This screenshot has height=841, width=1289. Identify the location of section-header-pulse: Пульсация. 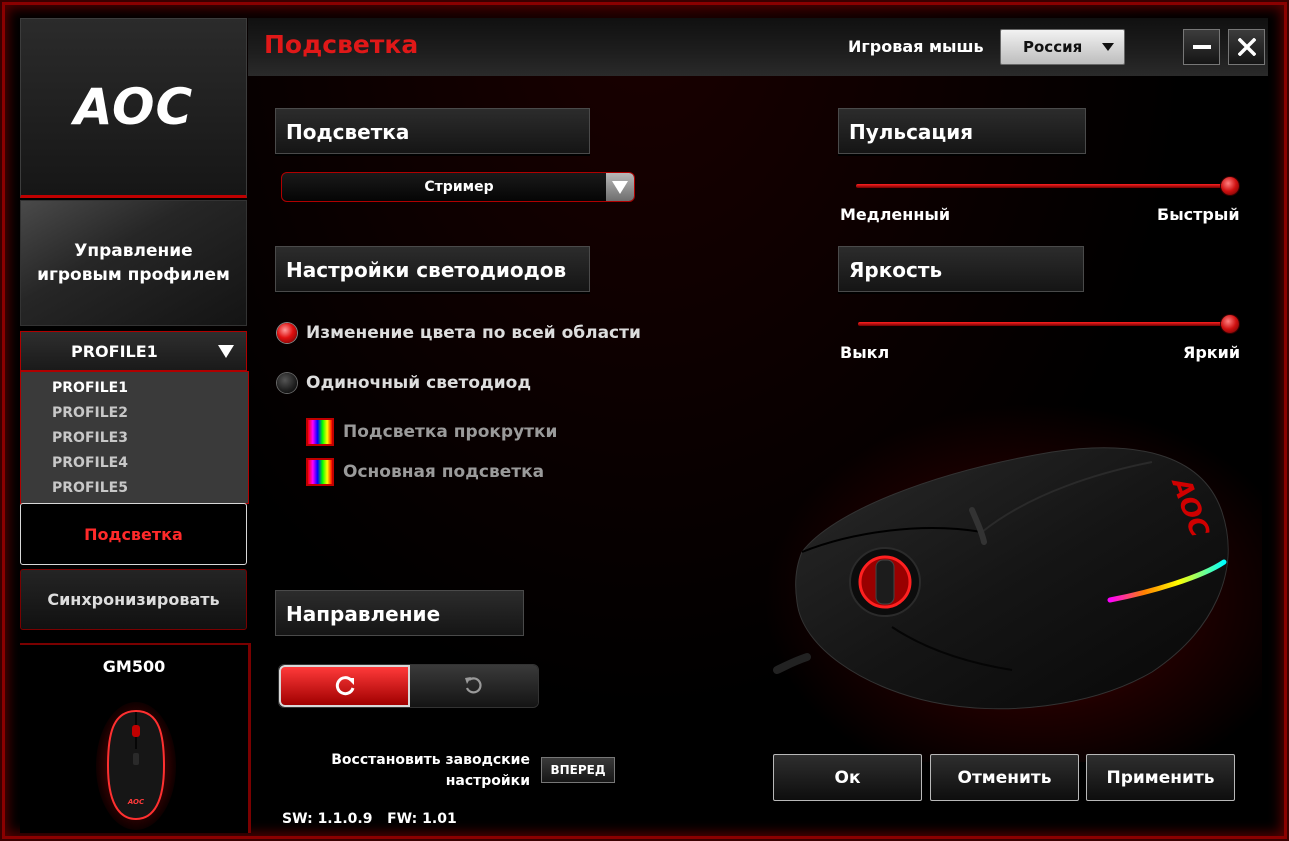
(962, 131).